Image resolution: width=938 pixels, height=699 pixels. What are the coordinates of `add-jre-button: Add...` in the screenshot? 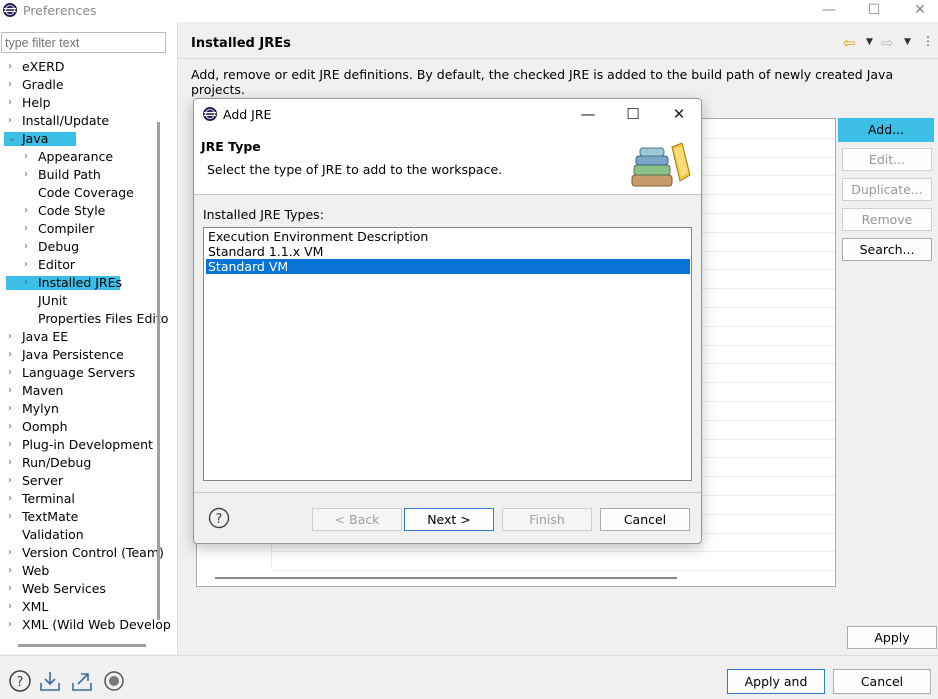 It's located at (886, 130).